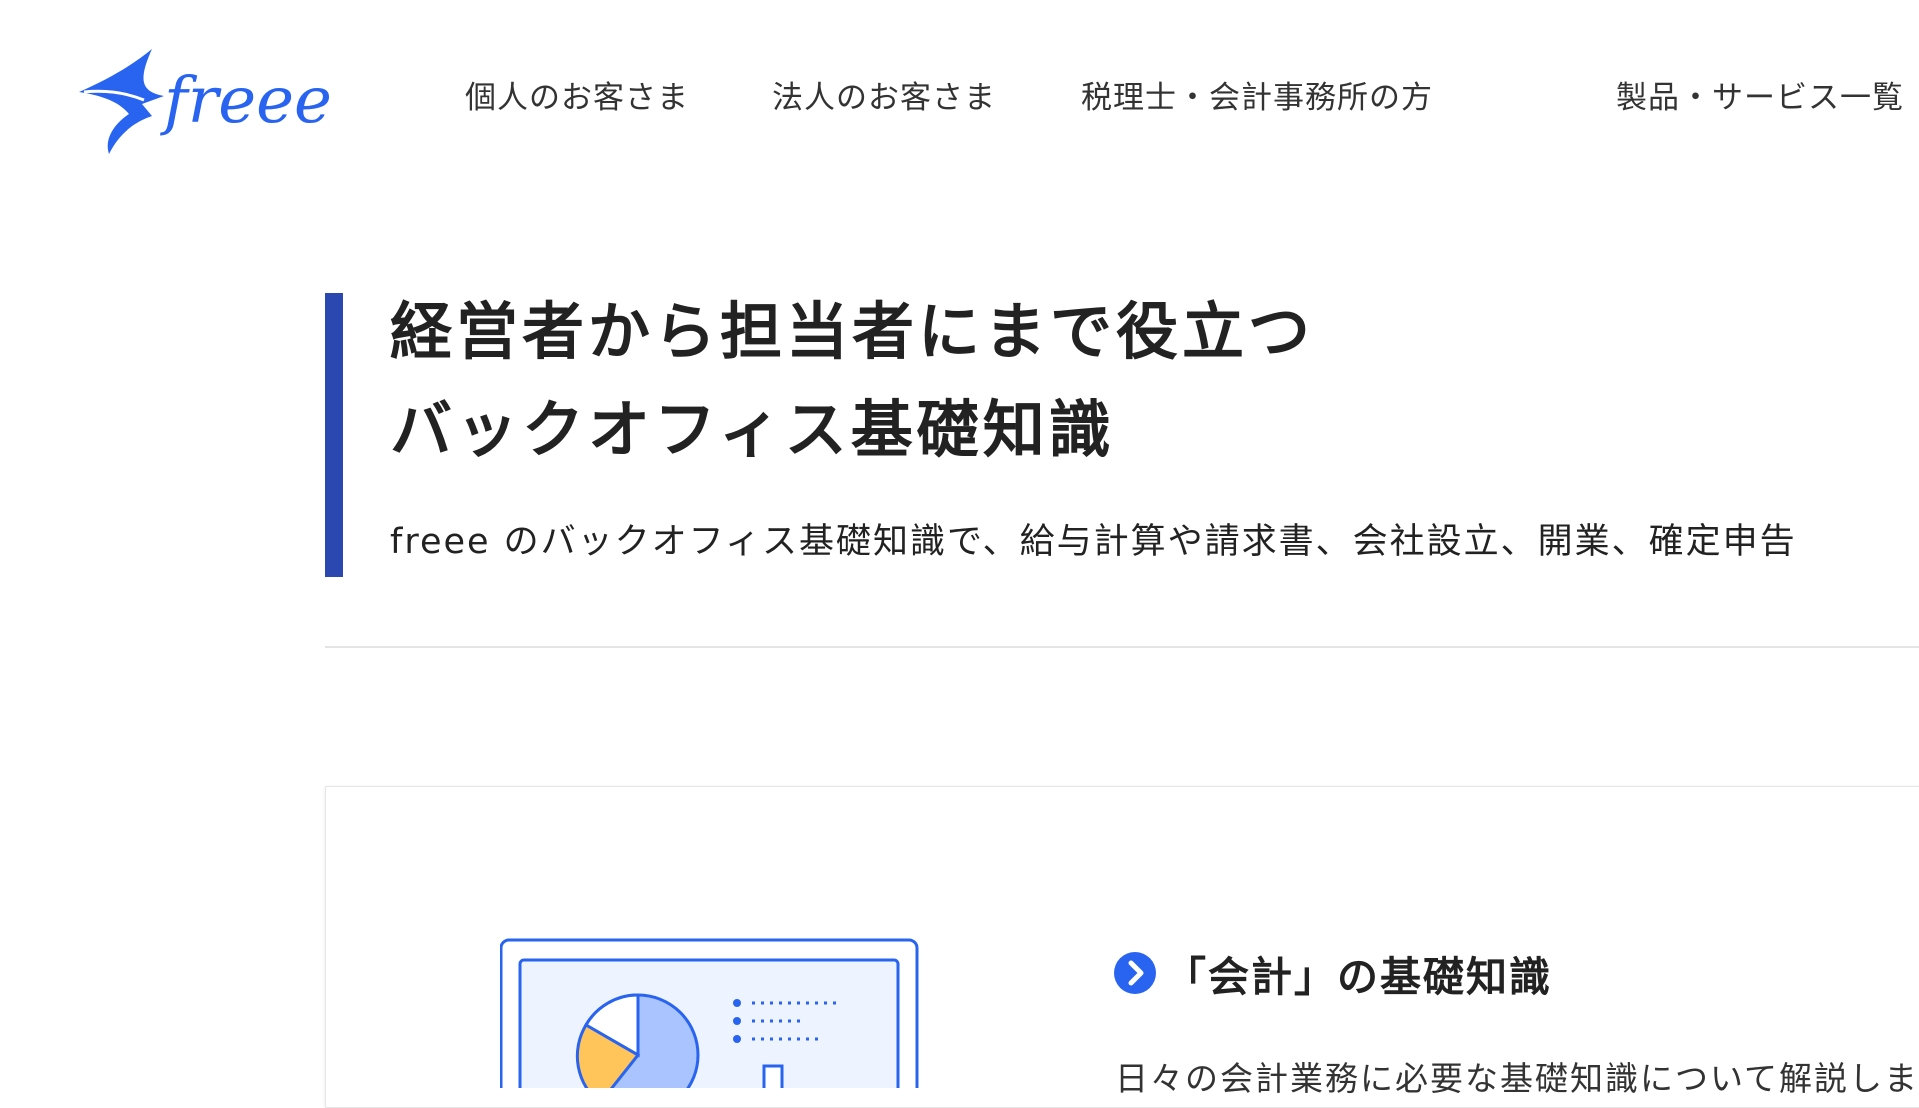  I want to click on freee-logo: freee, so click(215, 100).